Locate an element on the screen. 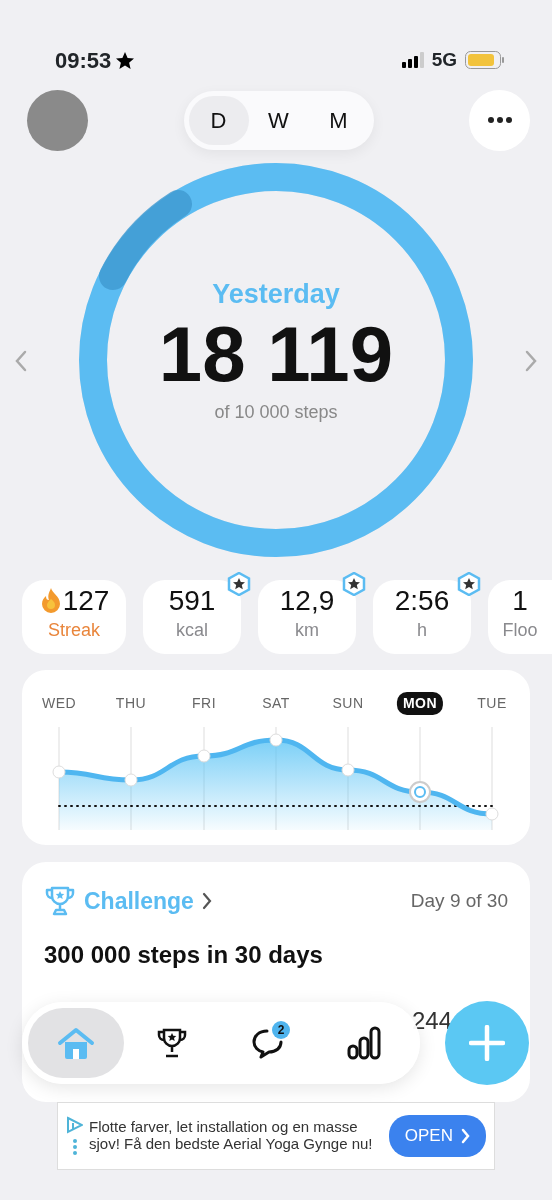  day-tab: SUN is located at coordinates (348, 703).